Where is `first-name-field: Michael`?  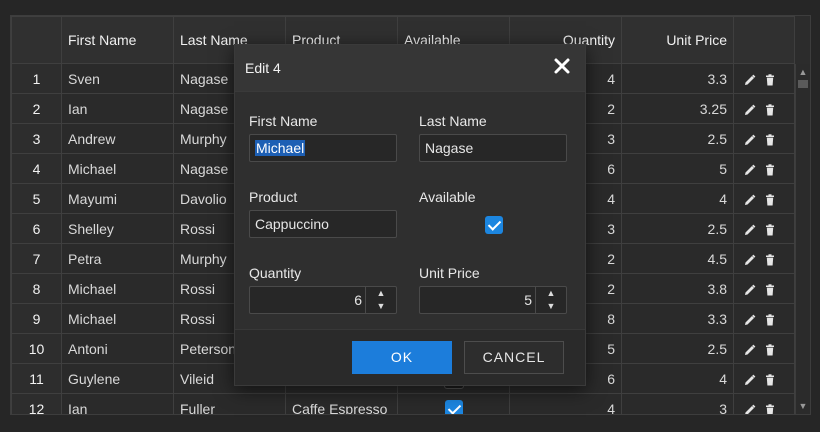 first-name-field: Michael is located at coordinates (323, 148).